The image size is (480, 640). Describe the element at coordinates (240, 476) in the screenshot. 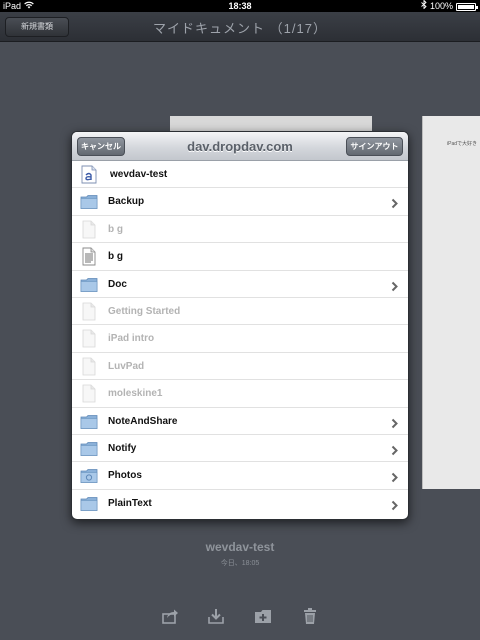

I see `folder-row: Photos` at that location.